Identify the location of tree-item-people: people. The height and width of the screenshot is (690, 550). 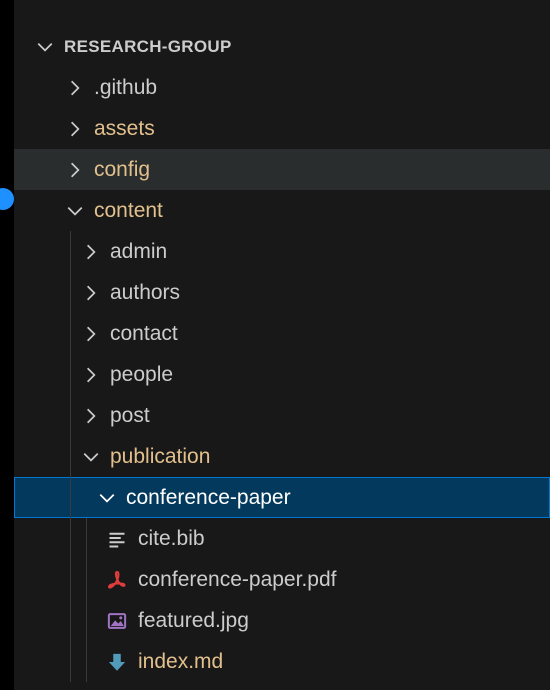
(282, 374).